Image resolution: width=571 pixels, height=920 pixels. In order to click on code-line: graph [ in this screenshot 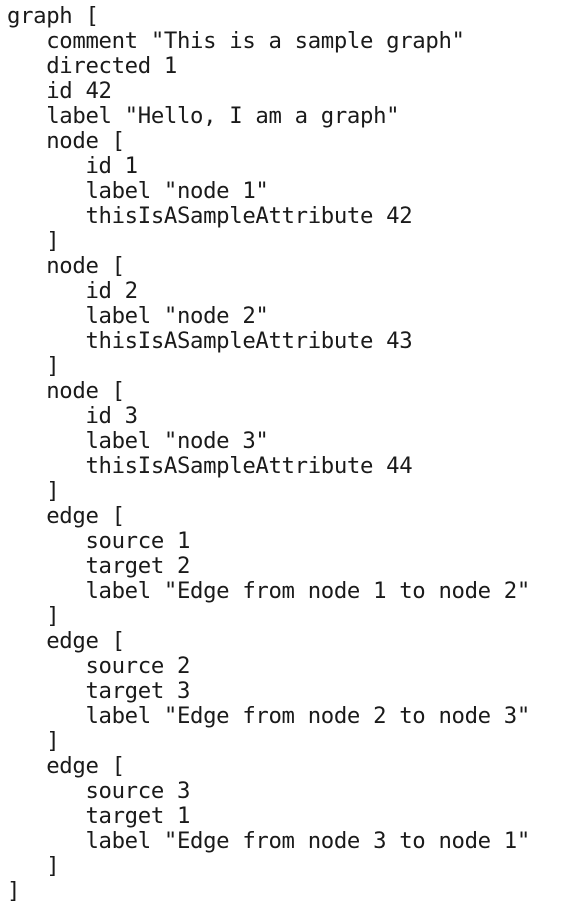, I will do `click(53, 16)`.